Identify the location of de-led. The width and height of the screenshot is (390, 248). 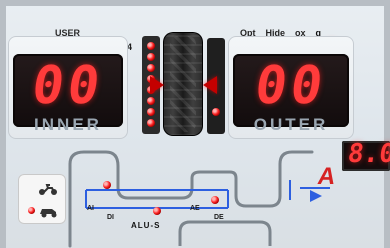
(215, 200).